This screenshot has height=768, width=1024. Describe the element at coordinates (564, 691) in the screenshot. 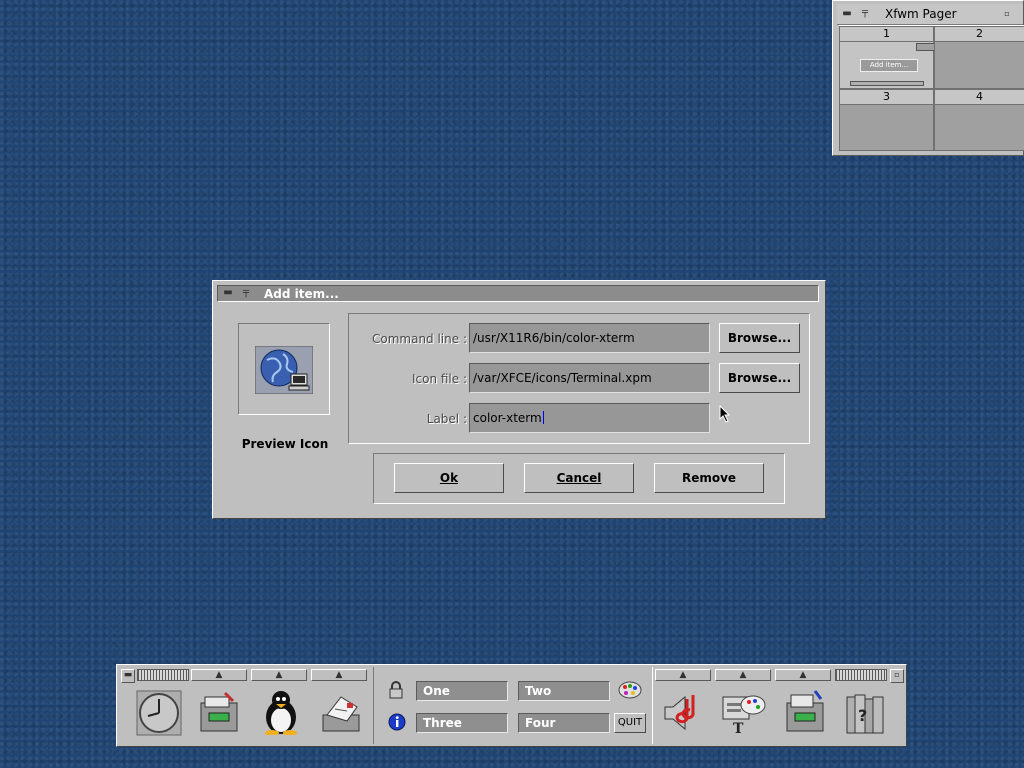

I see `desktop-button-two: Two` at that location.